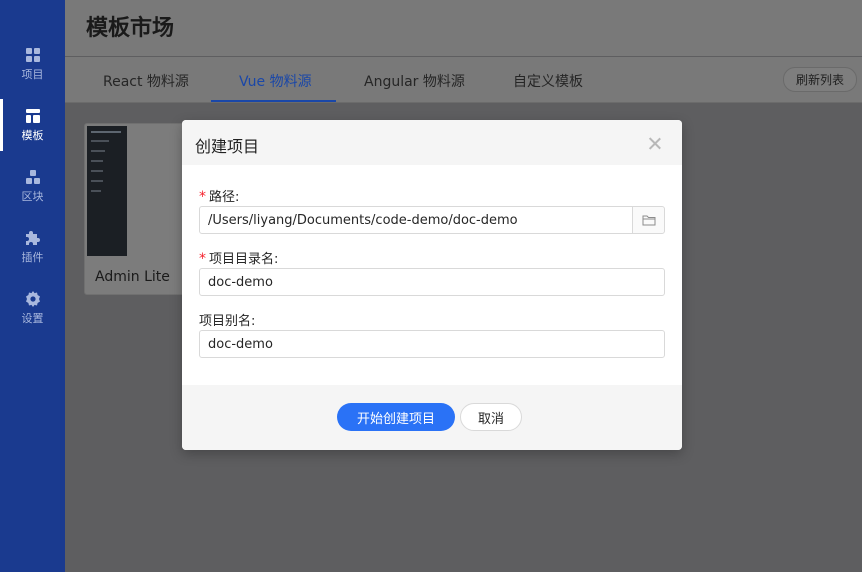  I want to click on folder-picker-button, so click(648, 220).